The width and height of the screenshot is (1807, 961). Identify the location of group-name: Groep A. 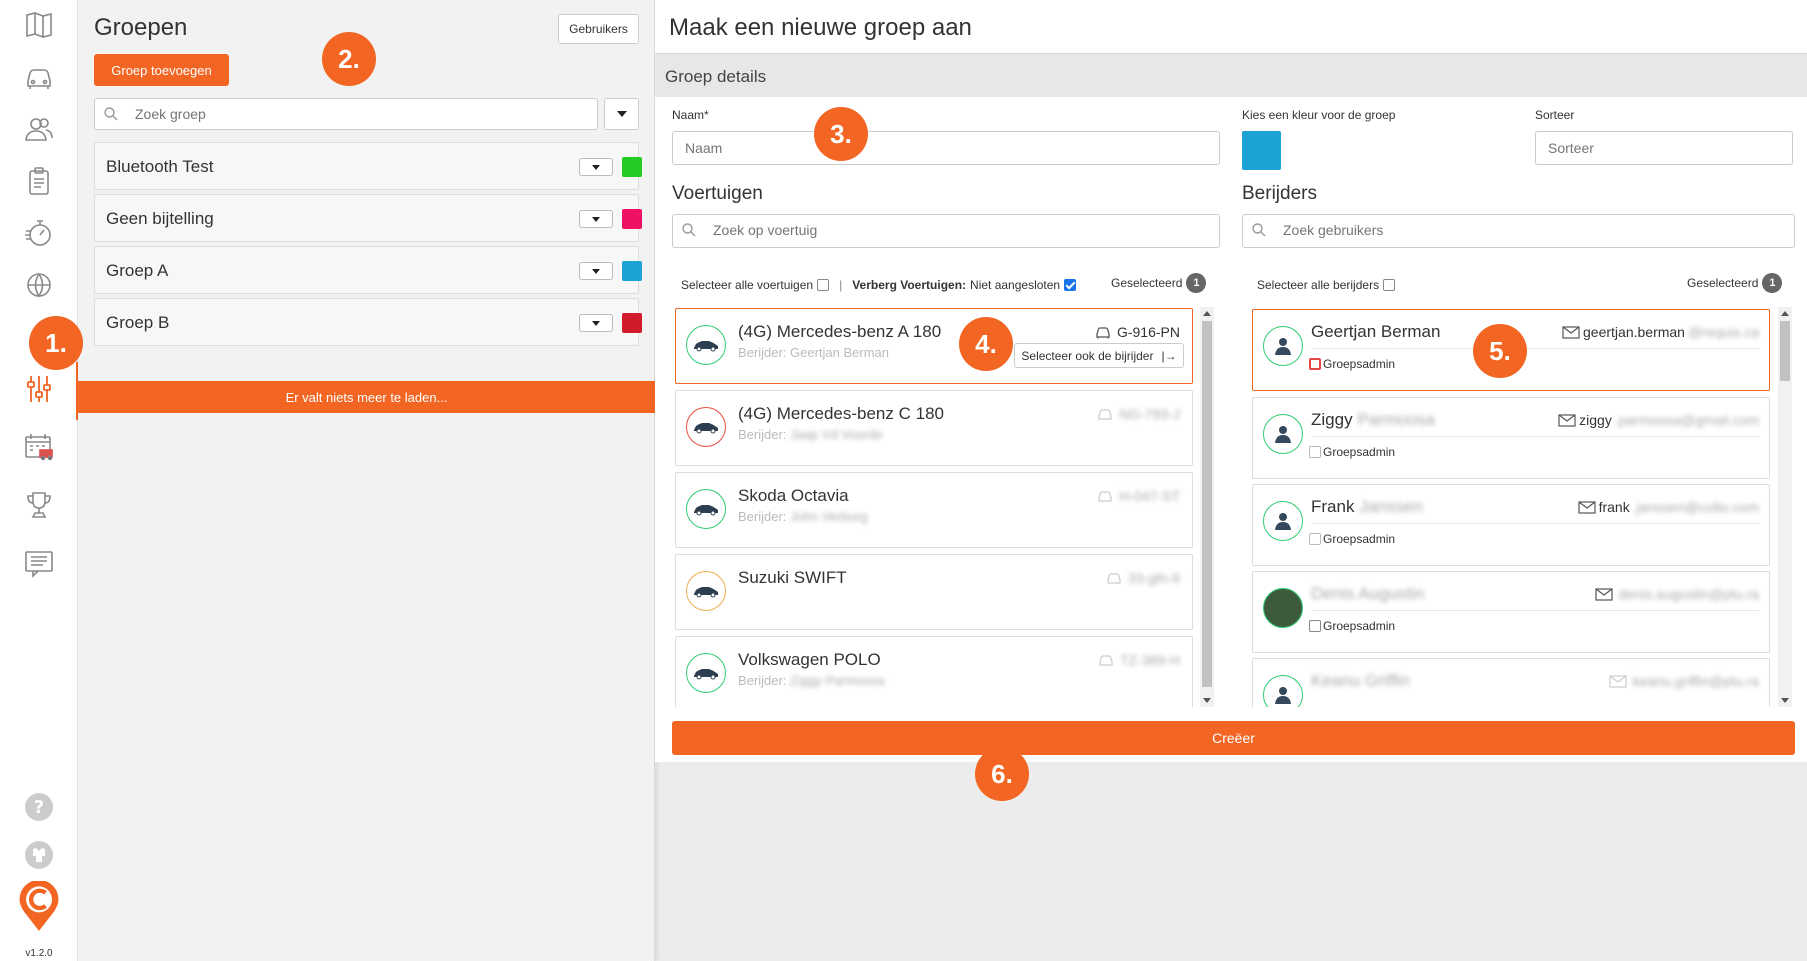
(137, 270).